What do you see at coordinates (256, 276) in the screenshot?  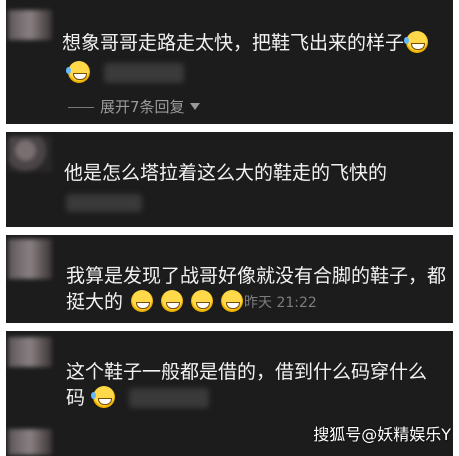 I see `comment-text-content: 我算是发现了战哥好像就没有合脚的鞋子，都` at bounding box center [256, 276].